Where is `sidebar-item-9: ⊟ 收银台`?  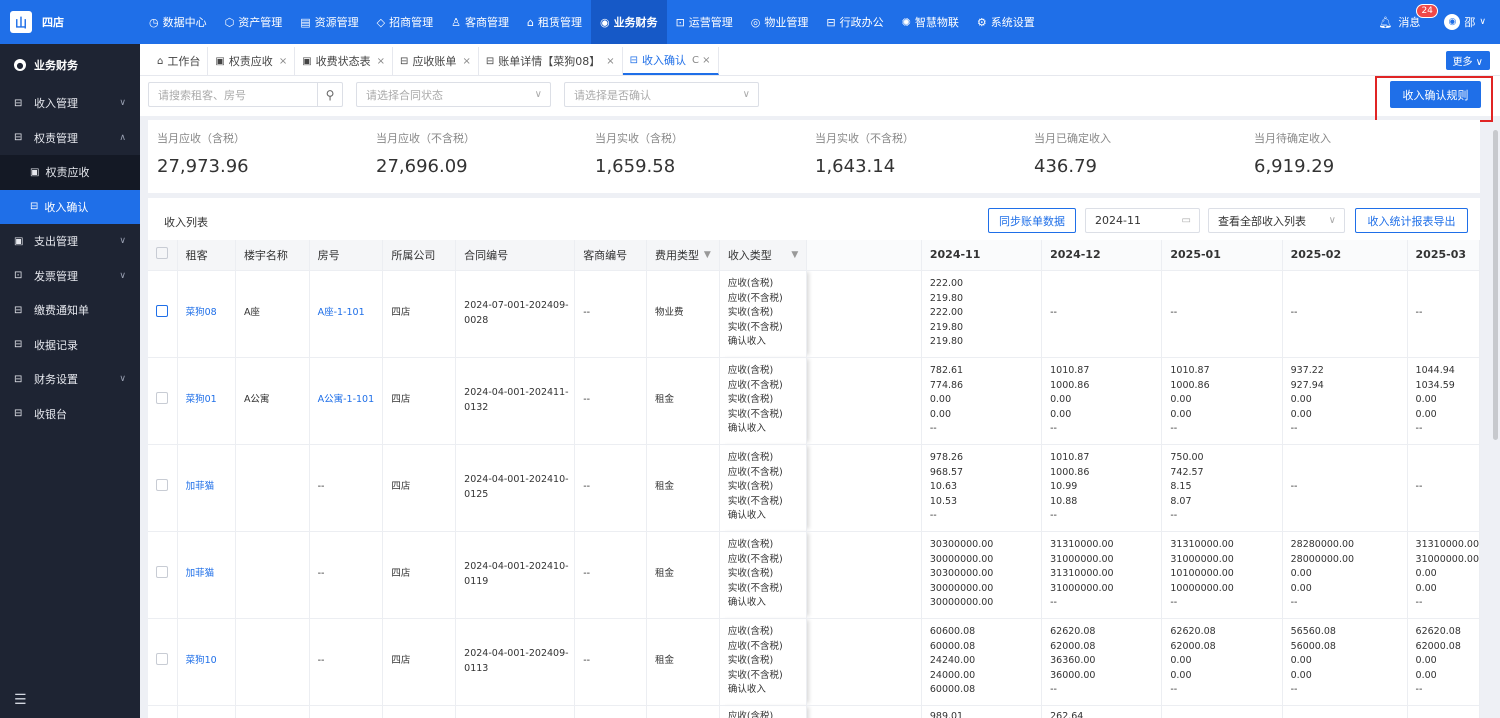 sidebar-item-9: ⊟ 收银台 is located at coordinates (70, 414).